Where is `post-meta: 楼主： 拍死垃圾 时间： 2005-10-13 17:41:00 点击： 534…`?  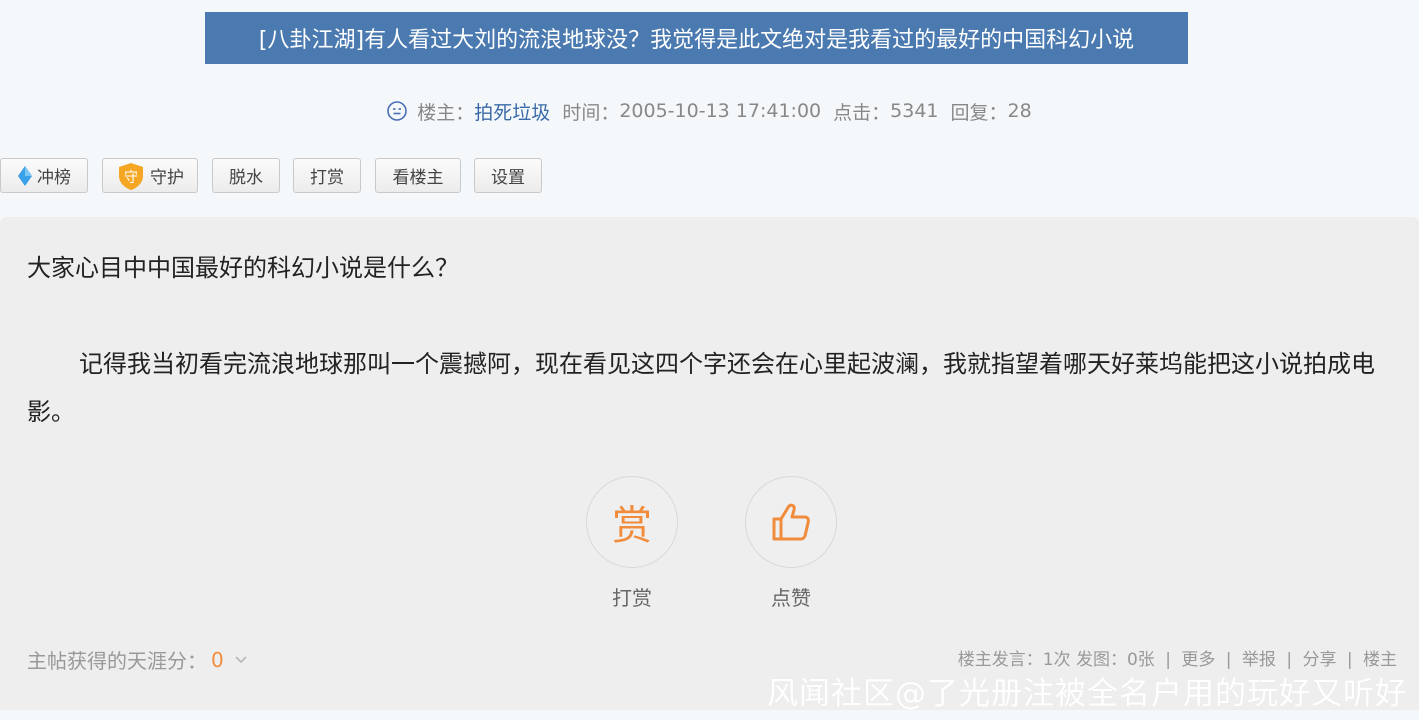 post-meta: 楼主： 拍死垃圾 时间： 2005-10-13 17:41:00 点击： 534… is located at coordinates (709, 111).